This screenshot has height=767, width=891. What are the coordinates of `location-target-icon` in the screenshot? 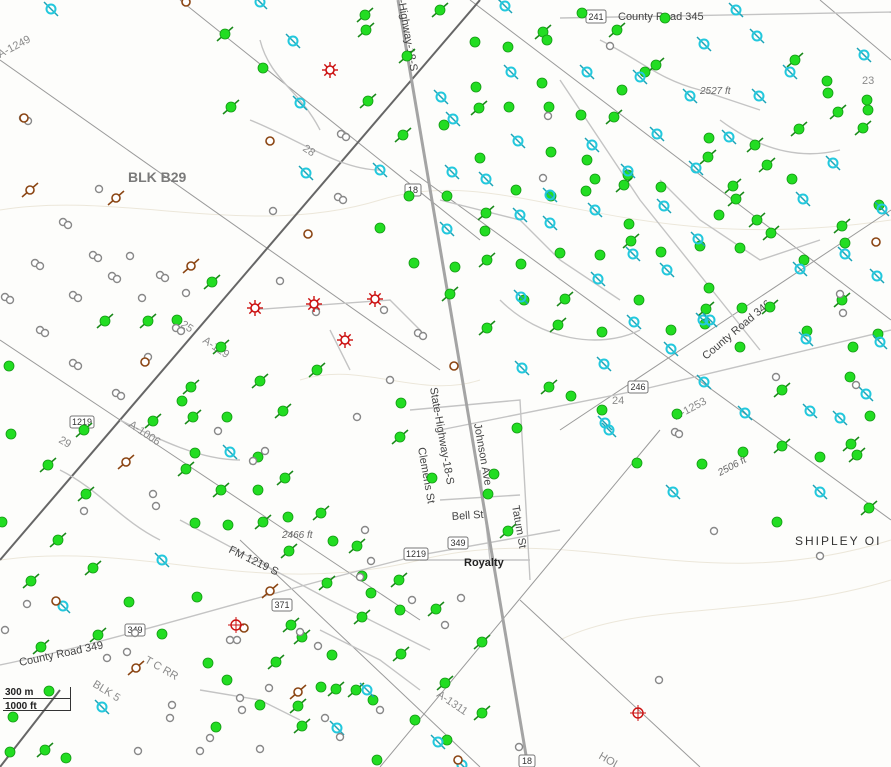 It's located at (638, 713).